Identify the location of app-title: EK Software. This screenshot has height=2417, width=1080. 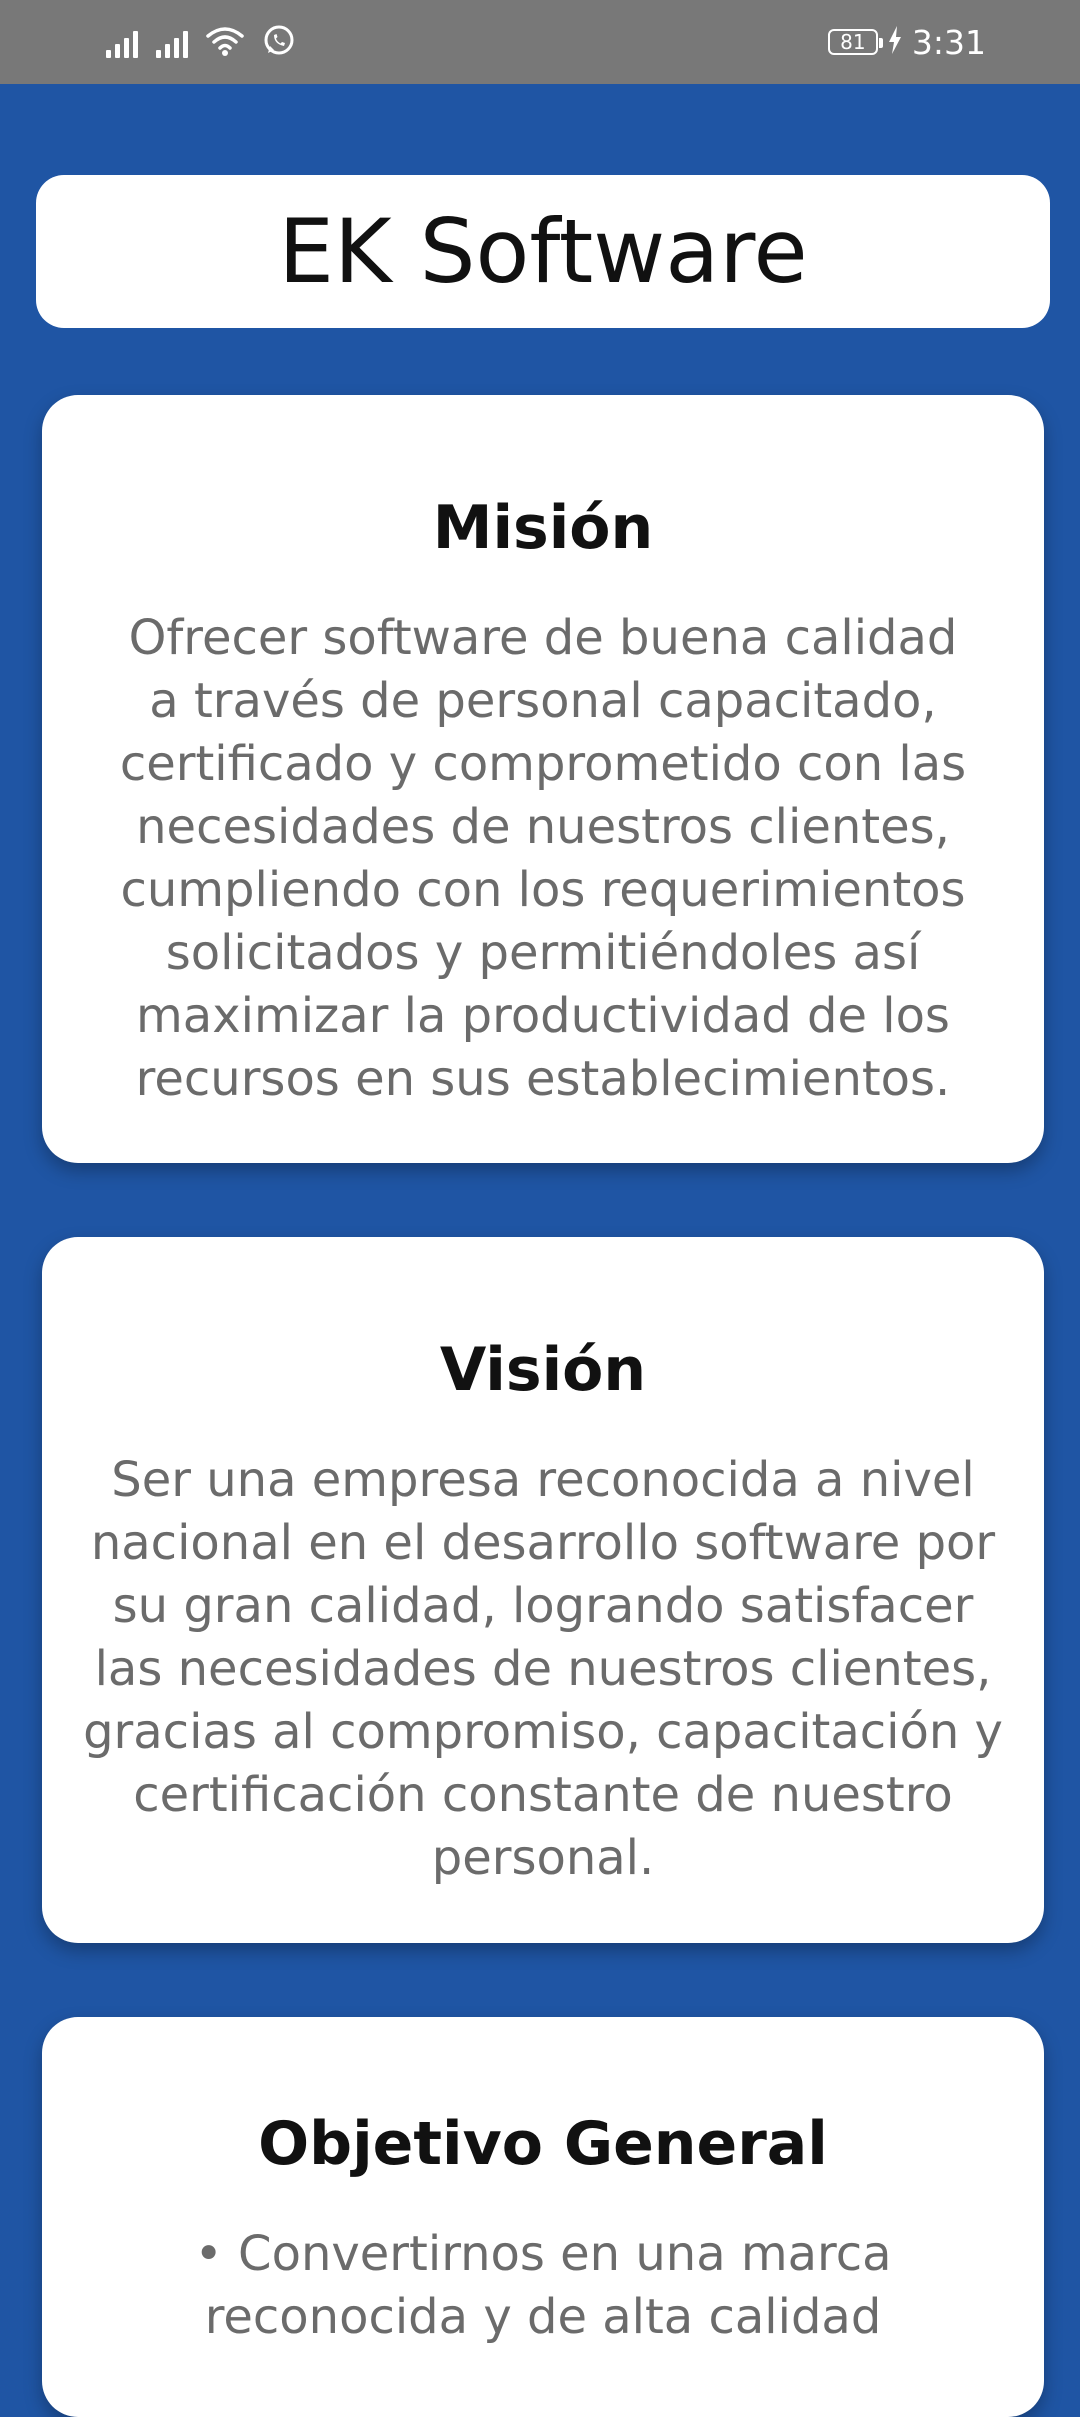
(543, 251).